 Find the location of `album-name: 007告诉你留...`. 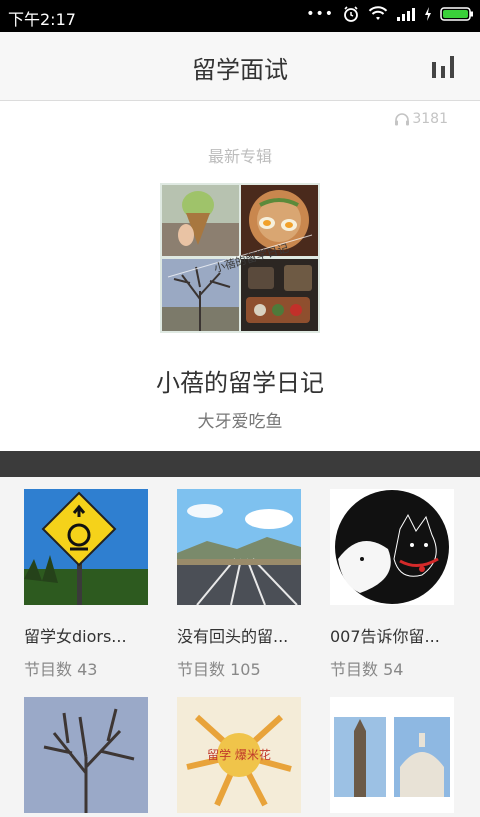

album-name: 007告诉你留... is located at coordinates (385, 636).